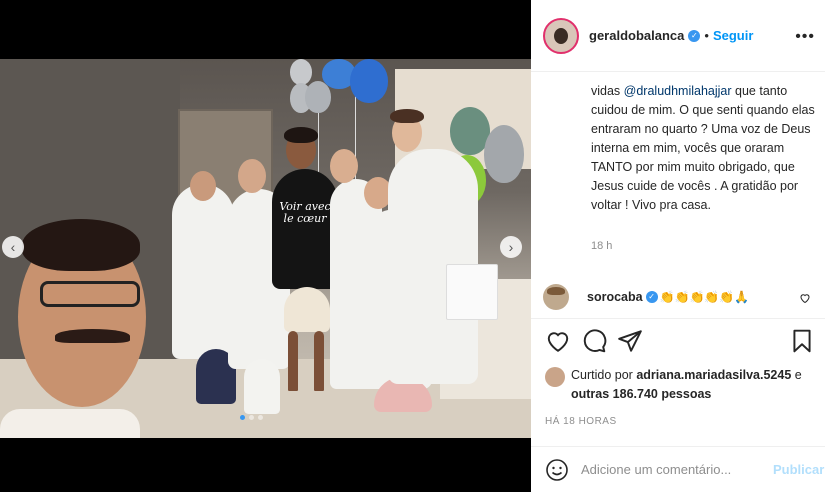 This screenshot has height=492, width=825. Describe the element at coordinates (636, 35) in the screenshot. I see `author-username: geraldobalanca` at that location.